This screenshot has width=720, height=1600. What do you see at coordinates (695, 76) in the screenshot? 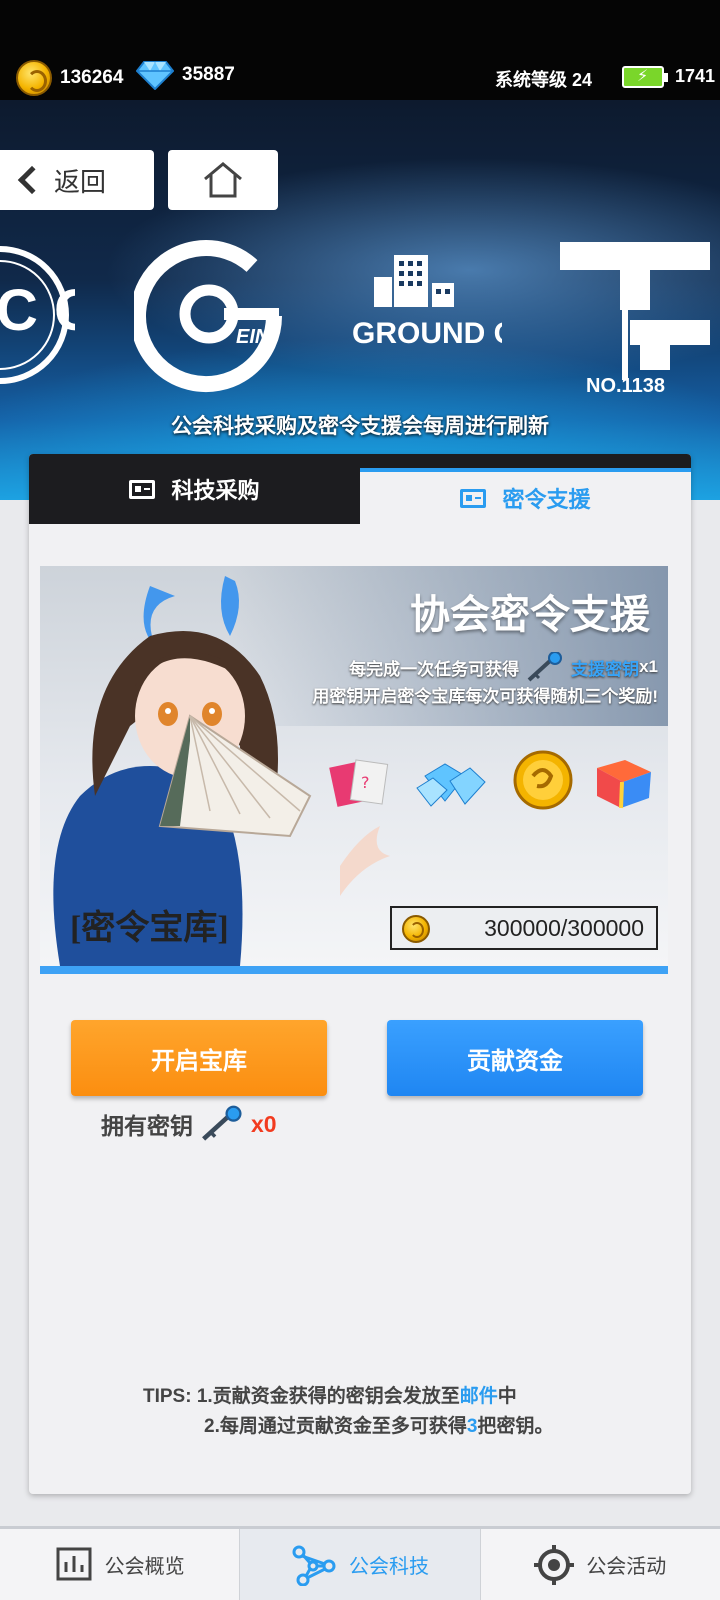
I see `energy-amount: 1741` at bounding box center [695, 76].